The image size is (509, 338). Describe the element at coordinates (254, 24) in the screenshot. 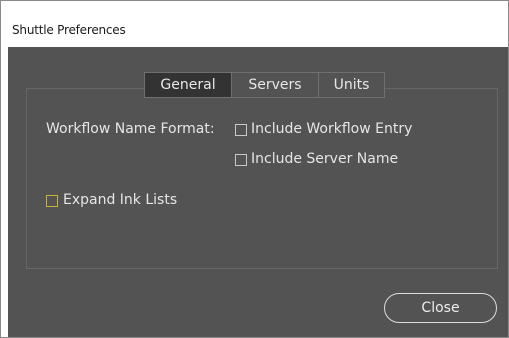

I see `title-bar: Shuttle Preferences` at that location.